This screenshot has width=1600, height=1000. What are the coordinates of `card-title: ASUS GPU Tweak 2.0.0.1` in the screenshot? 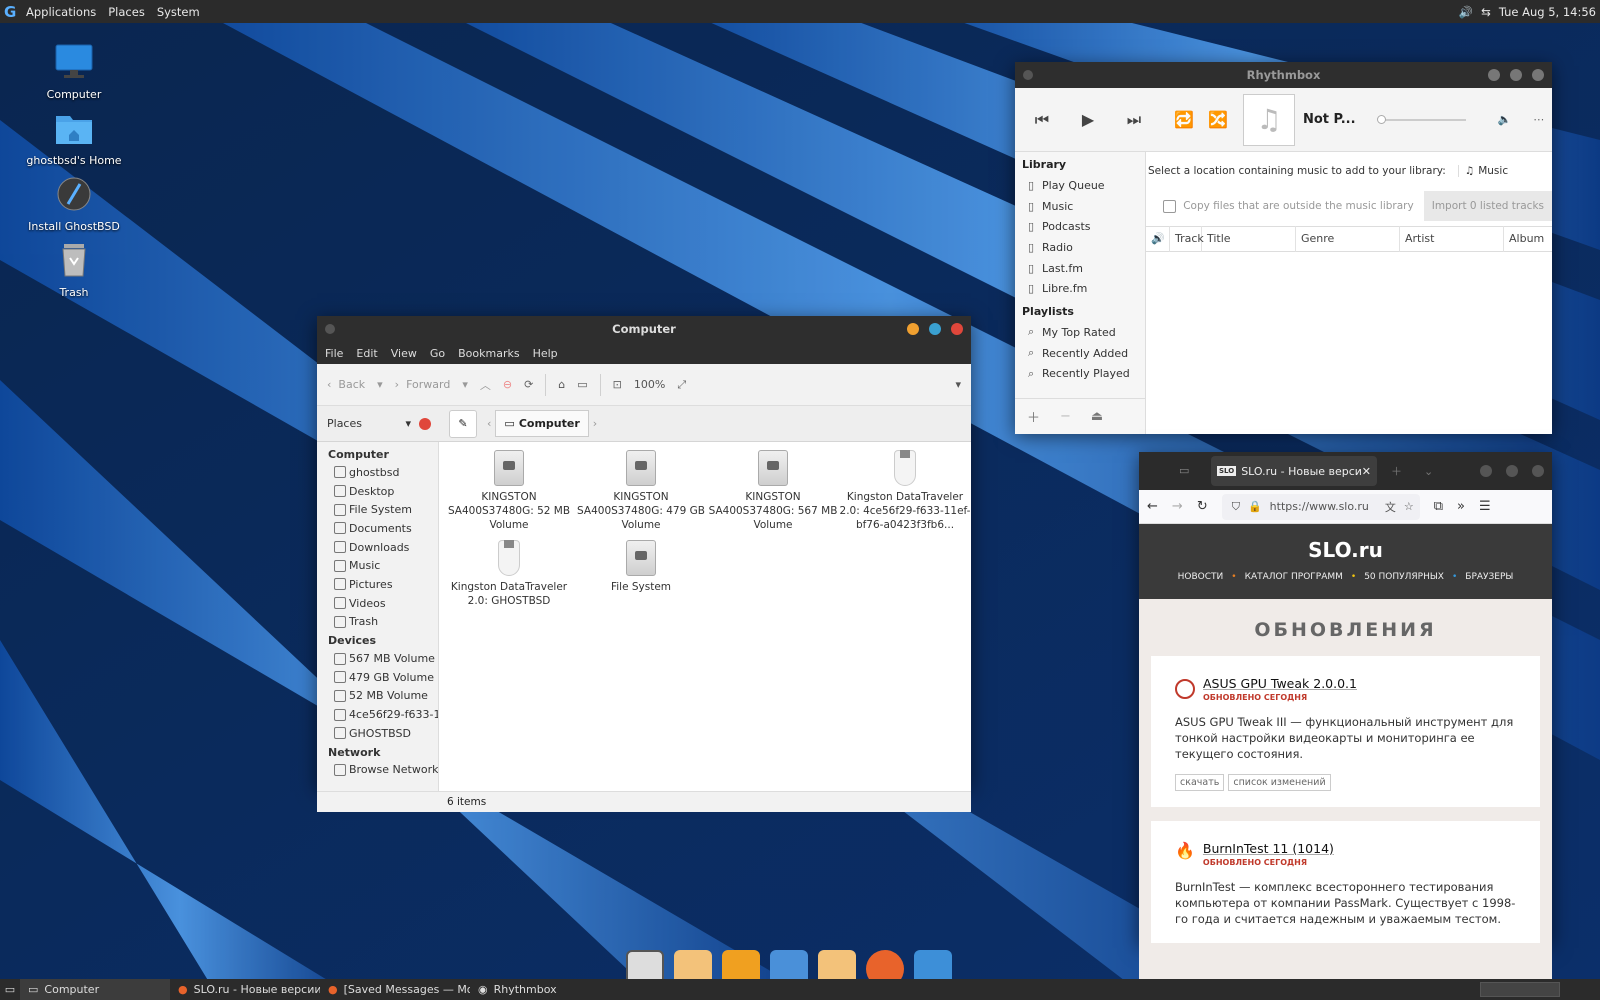 It's located at (1280, 683).